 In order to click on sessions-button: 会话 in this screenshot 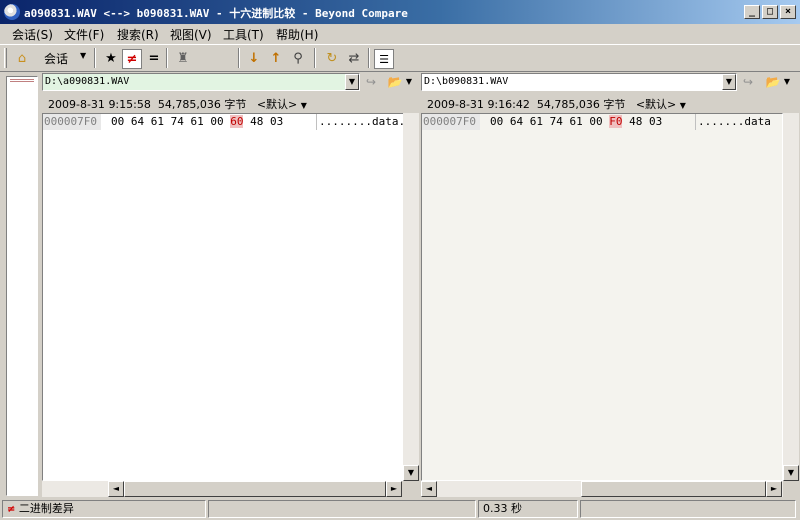, I will do `click(56, 58)`.